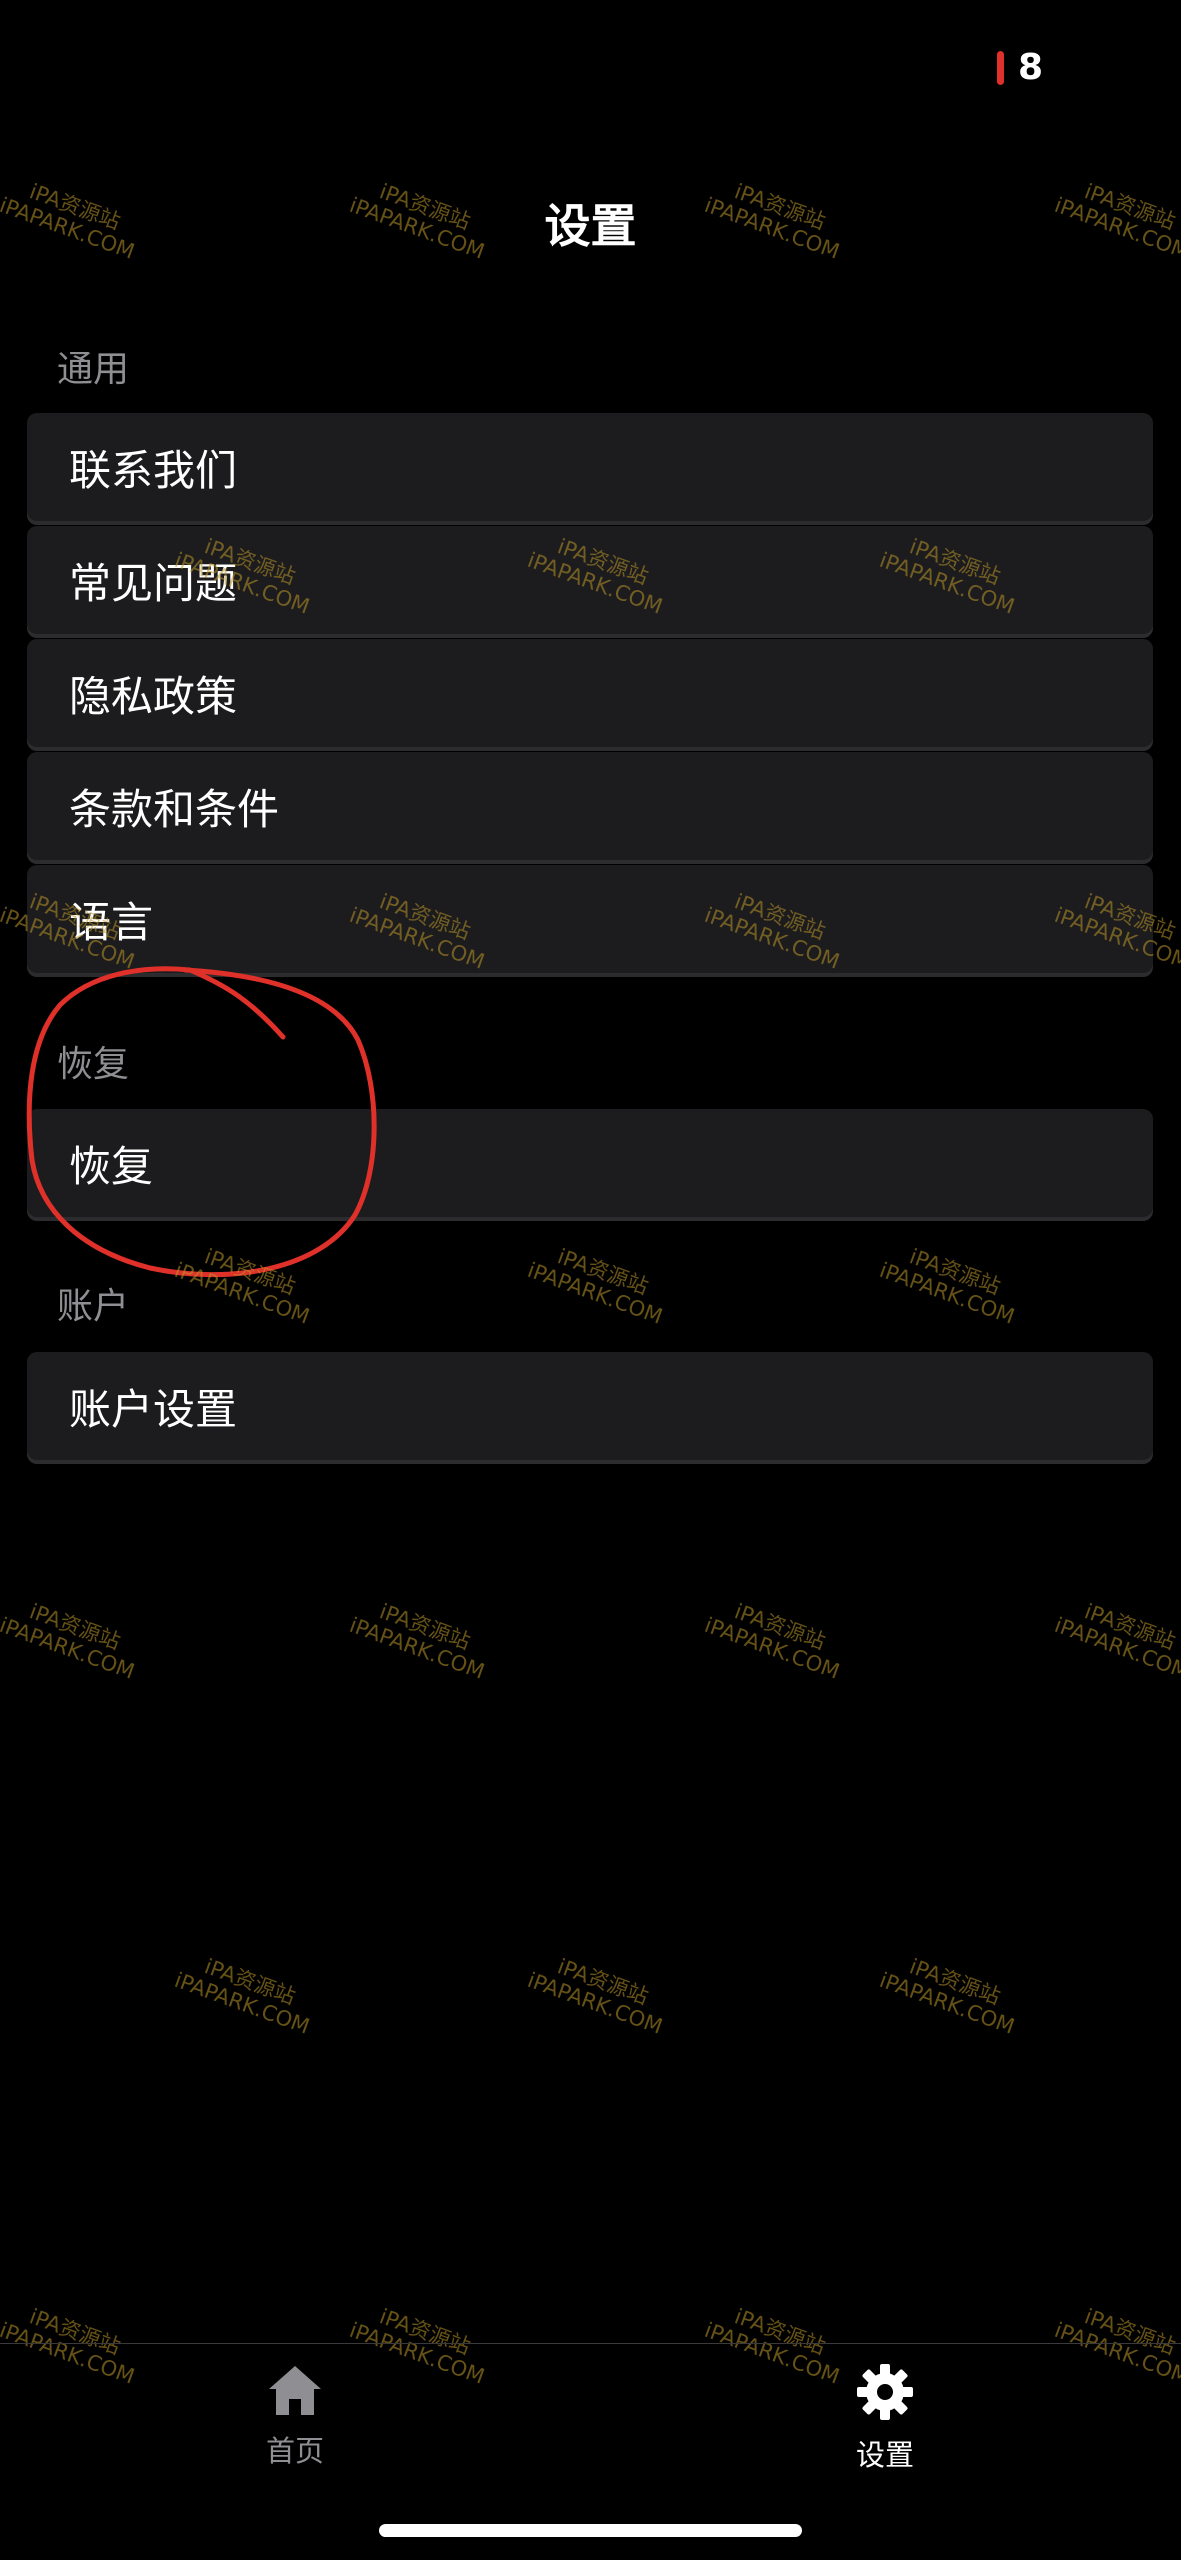 This screenshot has height=2560, width=1181. Describe the element at coordinates (1030, 67) in the screenshot. I see `status-count: 8` at that location.